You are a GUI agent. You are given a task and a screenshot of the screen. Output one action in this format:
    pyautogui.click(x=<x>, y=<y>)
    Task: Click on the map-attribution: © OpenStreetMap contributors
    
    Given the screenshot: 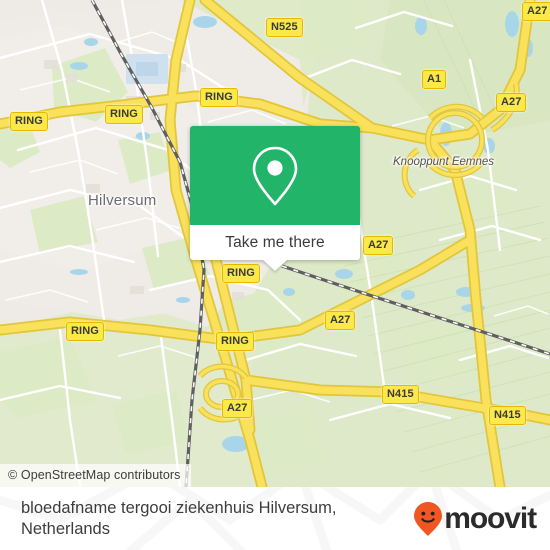 What is the action you would take?
    pyautogui.click(x=95, y=475)
    